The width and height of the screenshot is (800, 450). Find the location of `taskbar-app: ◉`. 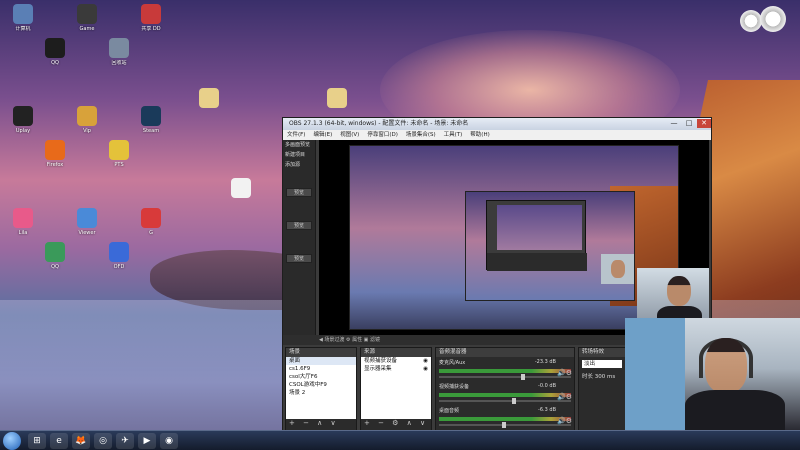

taskbar-app: ◉ is located at coordinates (169, 441).